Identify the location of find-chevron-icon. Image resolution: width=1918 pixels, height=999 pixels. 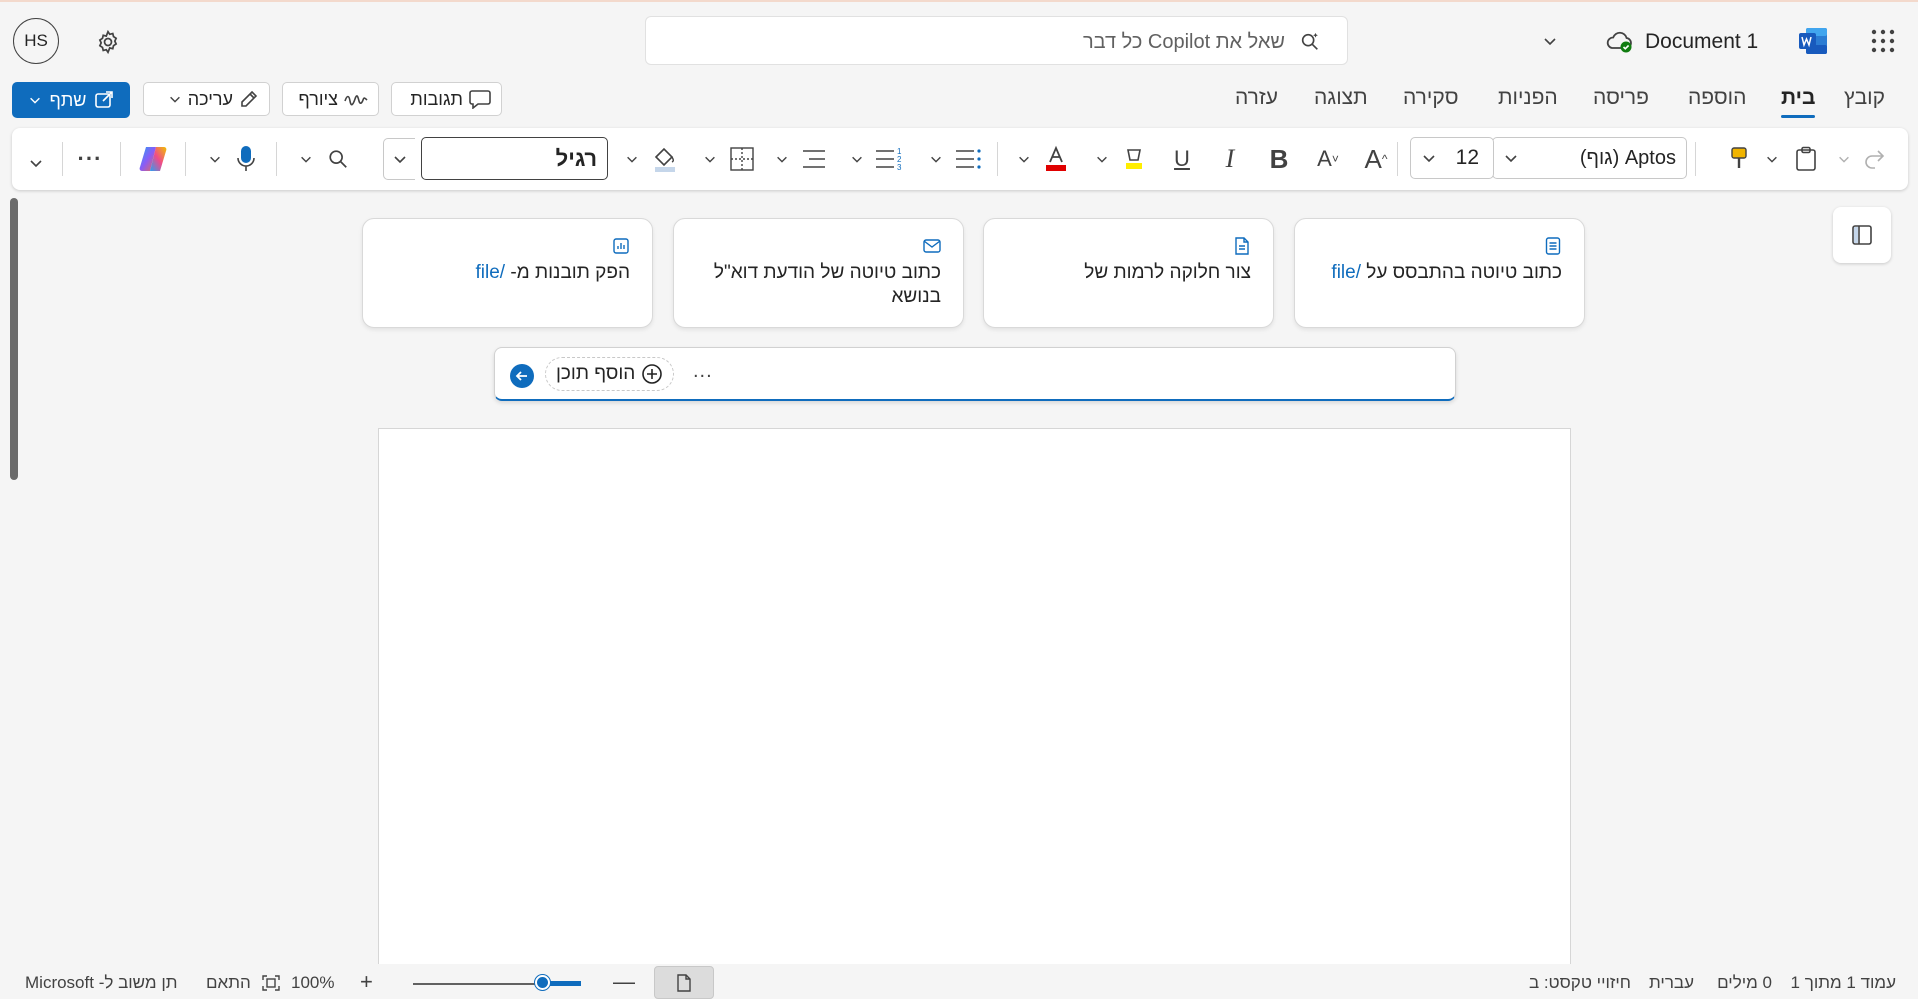
(306, 159).